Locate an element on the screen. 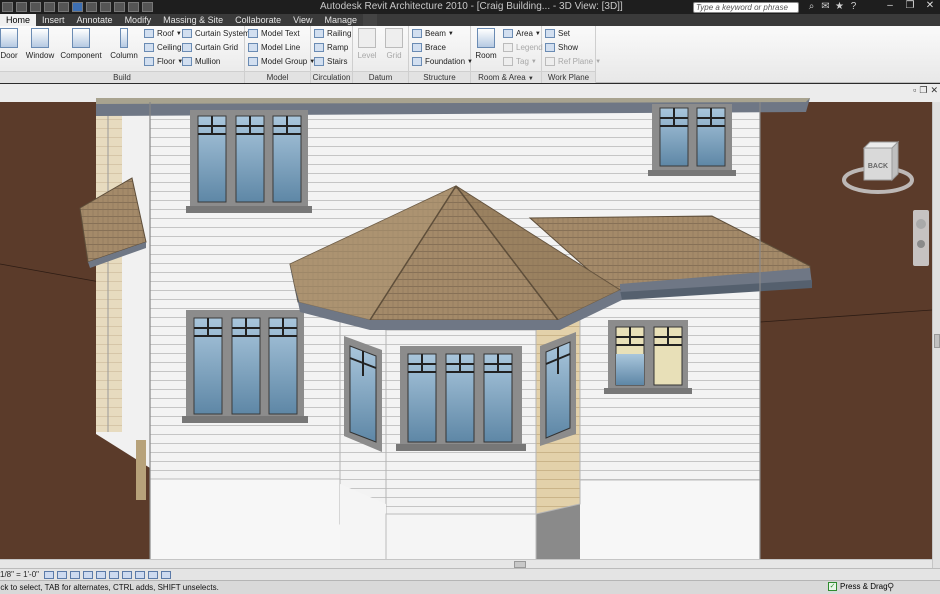  detail-level-icon is located at coordinates (49, 574).